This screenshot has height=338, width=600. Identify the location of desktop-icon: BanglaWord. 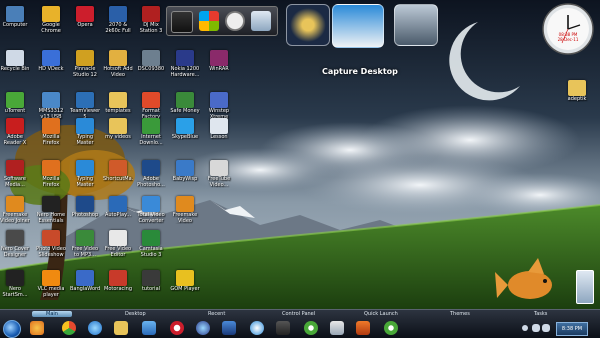
(85, 281).